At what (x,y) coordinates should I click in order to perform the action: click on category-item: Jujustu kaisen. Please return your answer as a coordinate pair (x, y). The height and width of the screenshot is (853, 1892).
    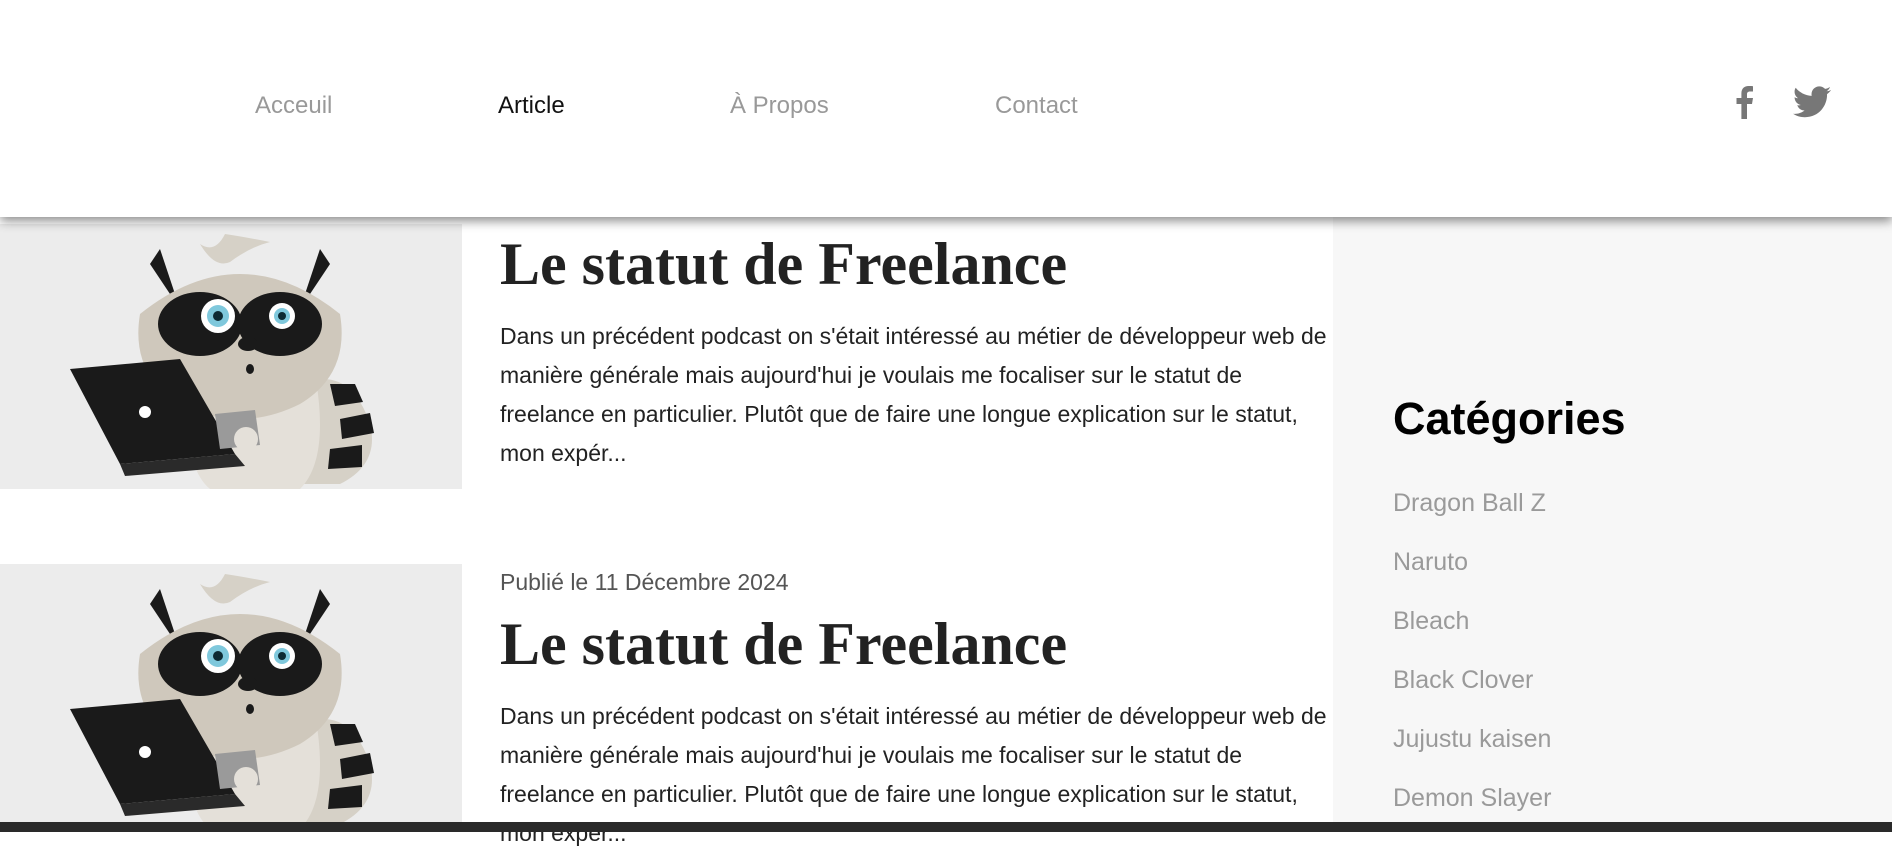
    Looking at the image, I should click on (1472, 754).